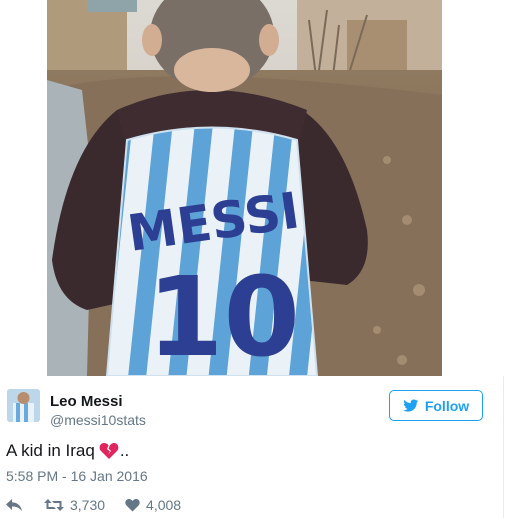  I want to click on heart-icon, so click(132, 505).